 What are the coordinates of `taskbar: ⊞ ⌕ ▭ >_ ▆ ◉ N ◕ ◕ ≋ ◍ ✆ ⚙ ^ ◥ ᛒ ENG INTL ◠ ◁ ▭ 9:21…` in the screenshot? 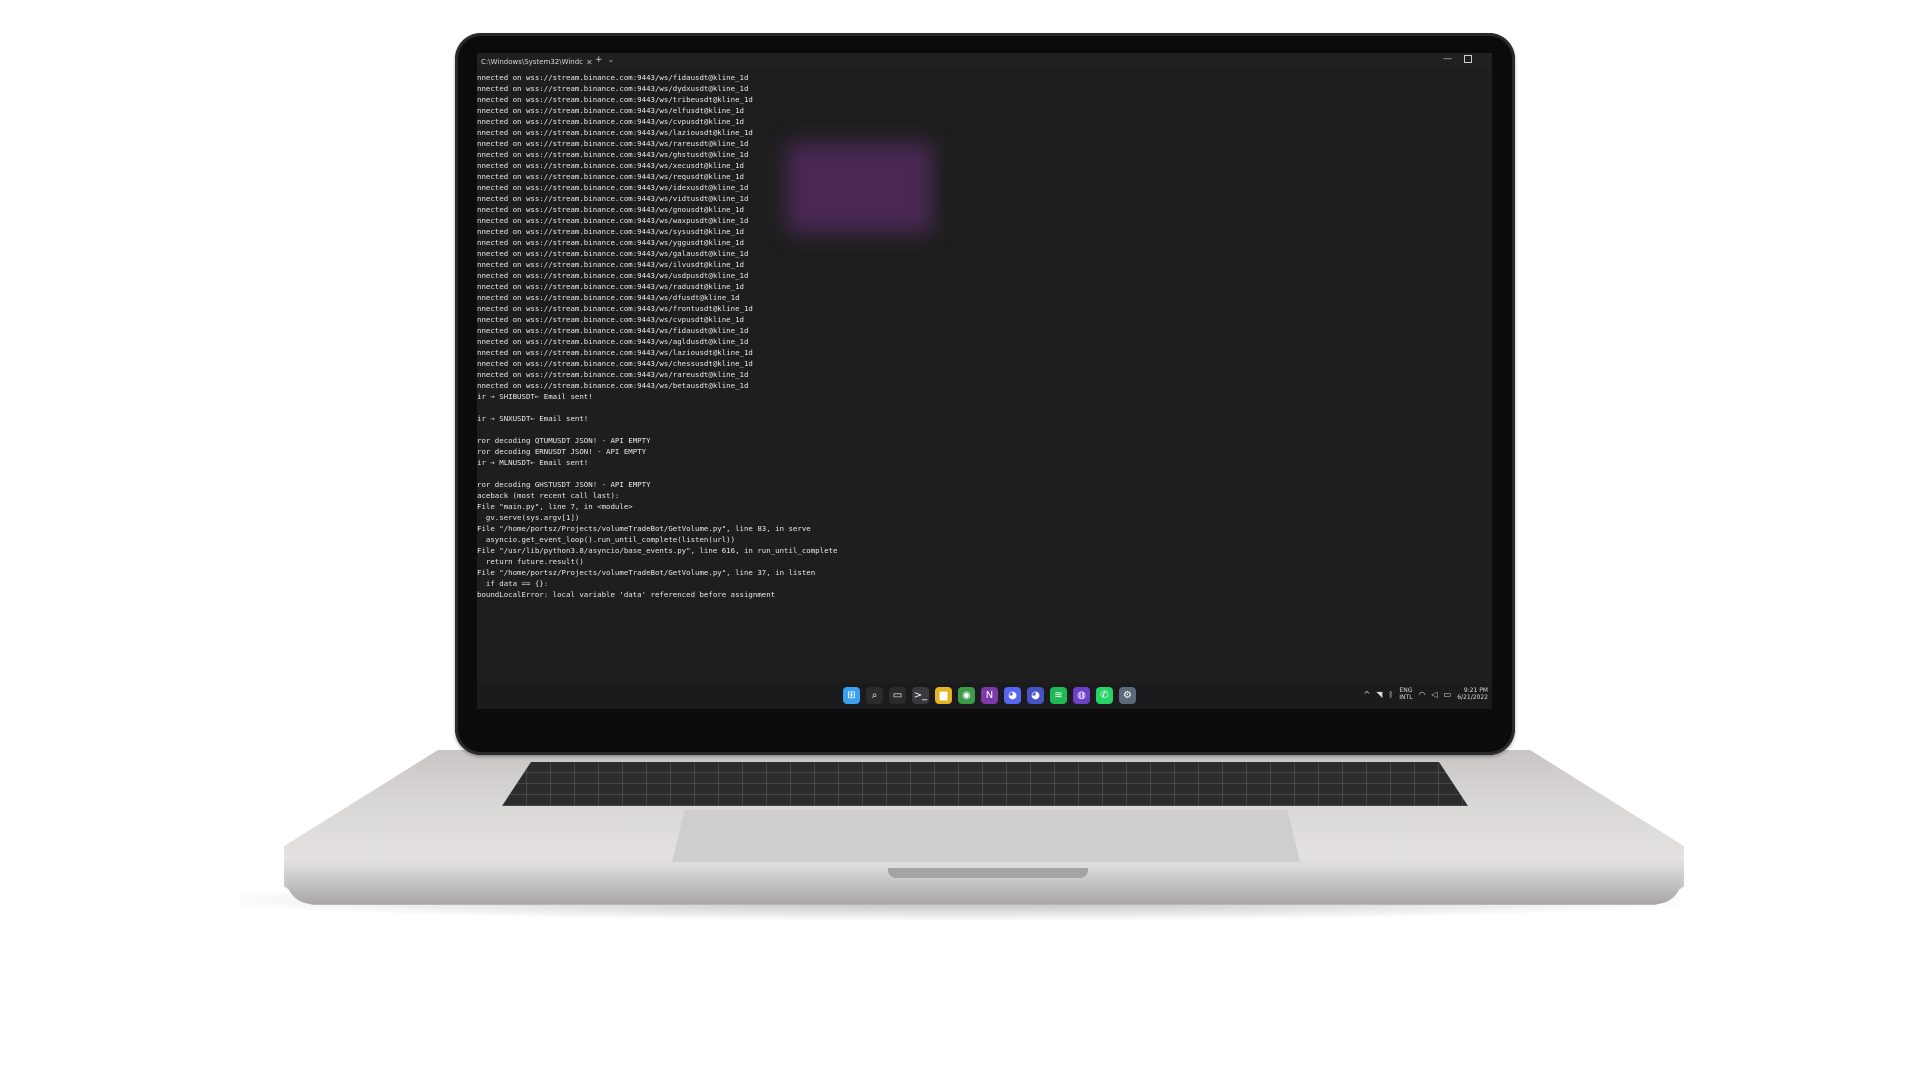 It's located at (984, 696).